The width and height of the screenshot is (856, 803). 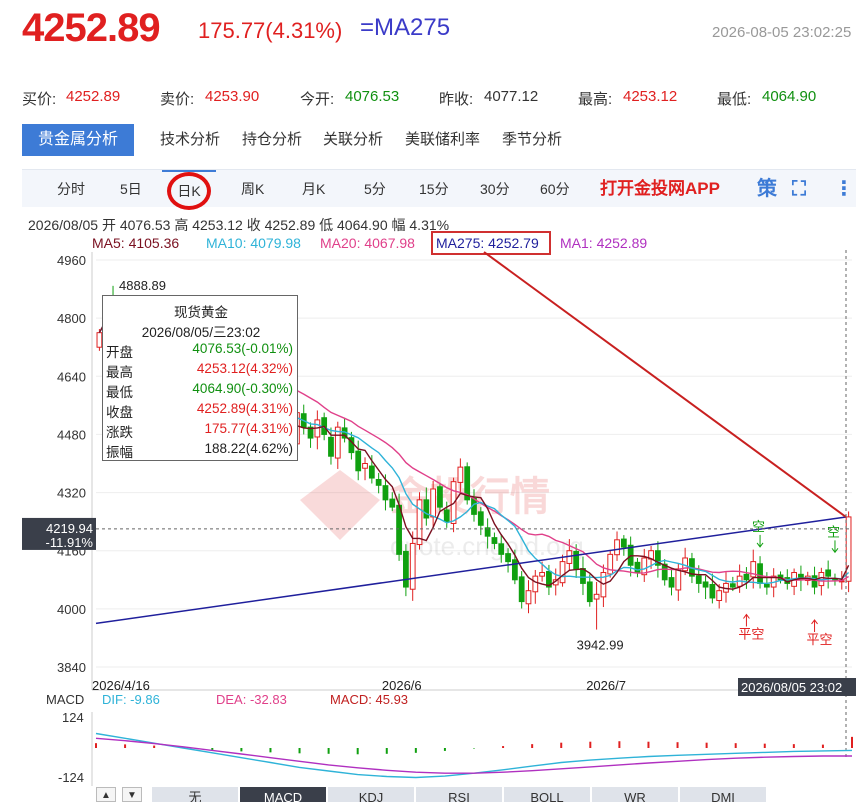 What do you see at coordinates (359, 685) in the screenshot?
I see `x-axis-labels: 2026/4/16 2026/6 2026/7` at bounding box center [359, 685].